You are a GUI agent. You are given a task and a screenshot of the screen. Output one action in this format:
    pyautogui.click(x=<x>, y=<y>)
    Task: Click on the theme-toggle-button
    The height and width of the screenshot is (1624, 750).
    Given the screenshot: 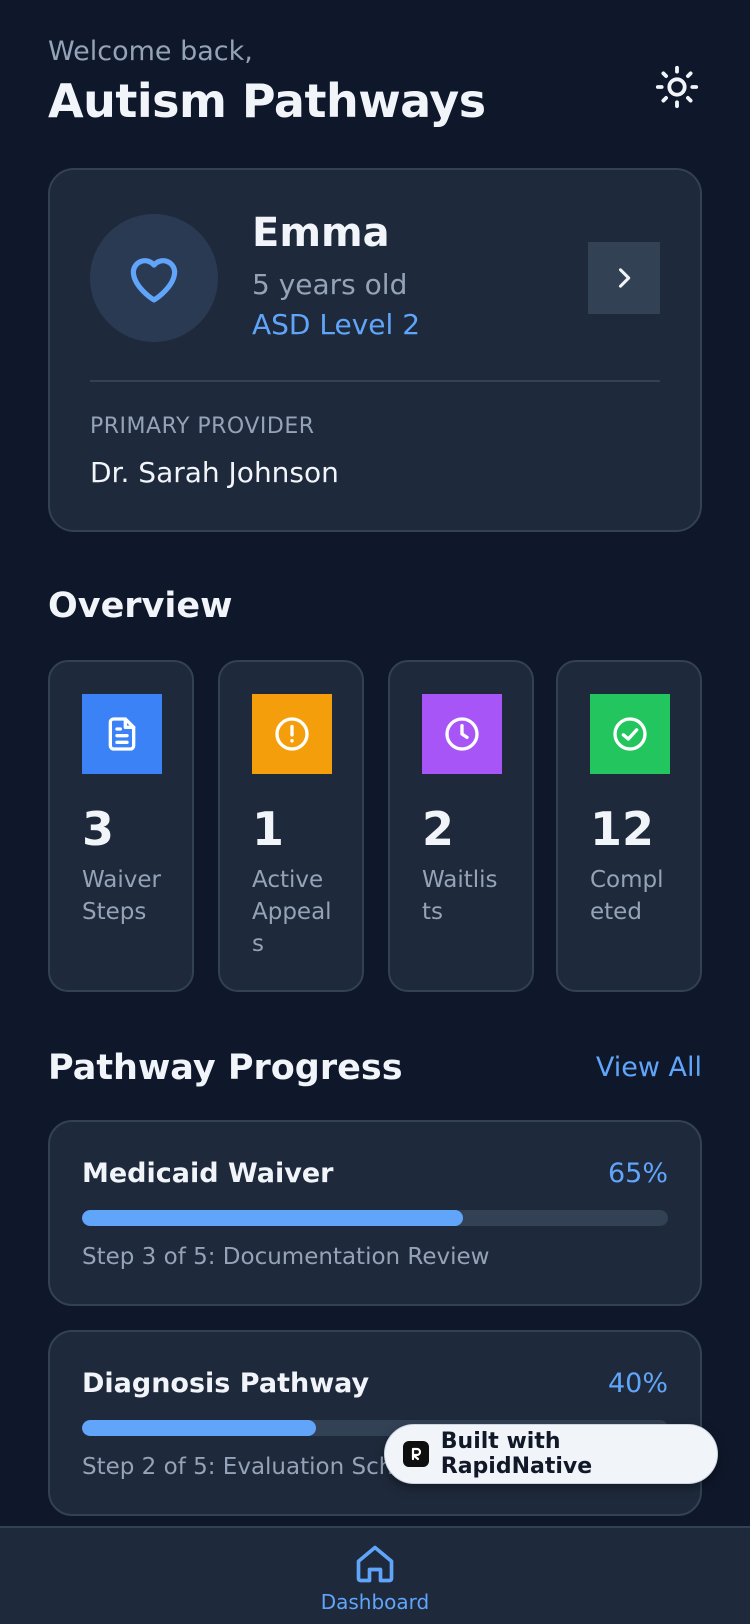 What is the action you would take?
    pyautogui.click(x=677, y=87)
    